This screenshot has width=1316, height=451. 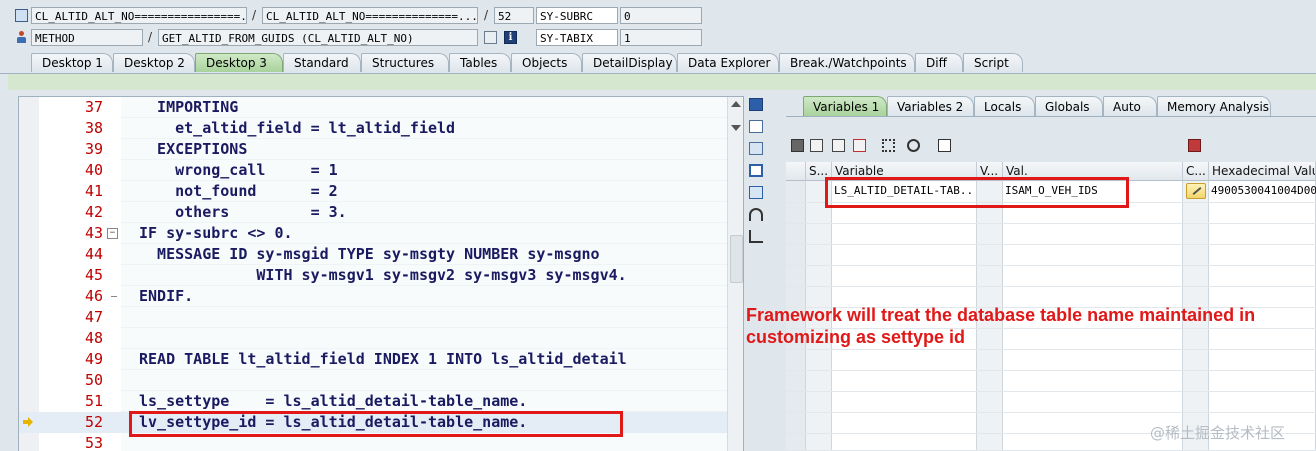 What do you see at coordinates (816, 145) in the screenshot?
I see `insert-row-icon` at bounding box center [816, 145].